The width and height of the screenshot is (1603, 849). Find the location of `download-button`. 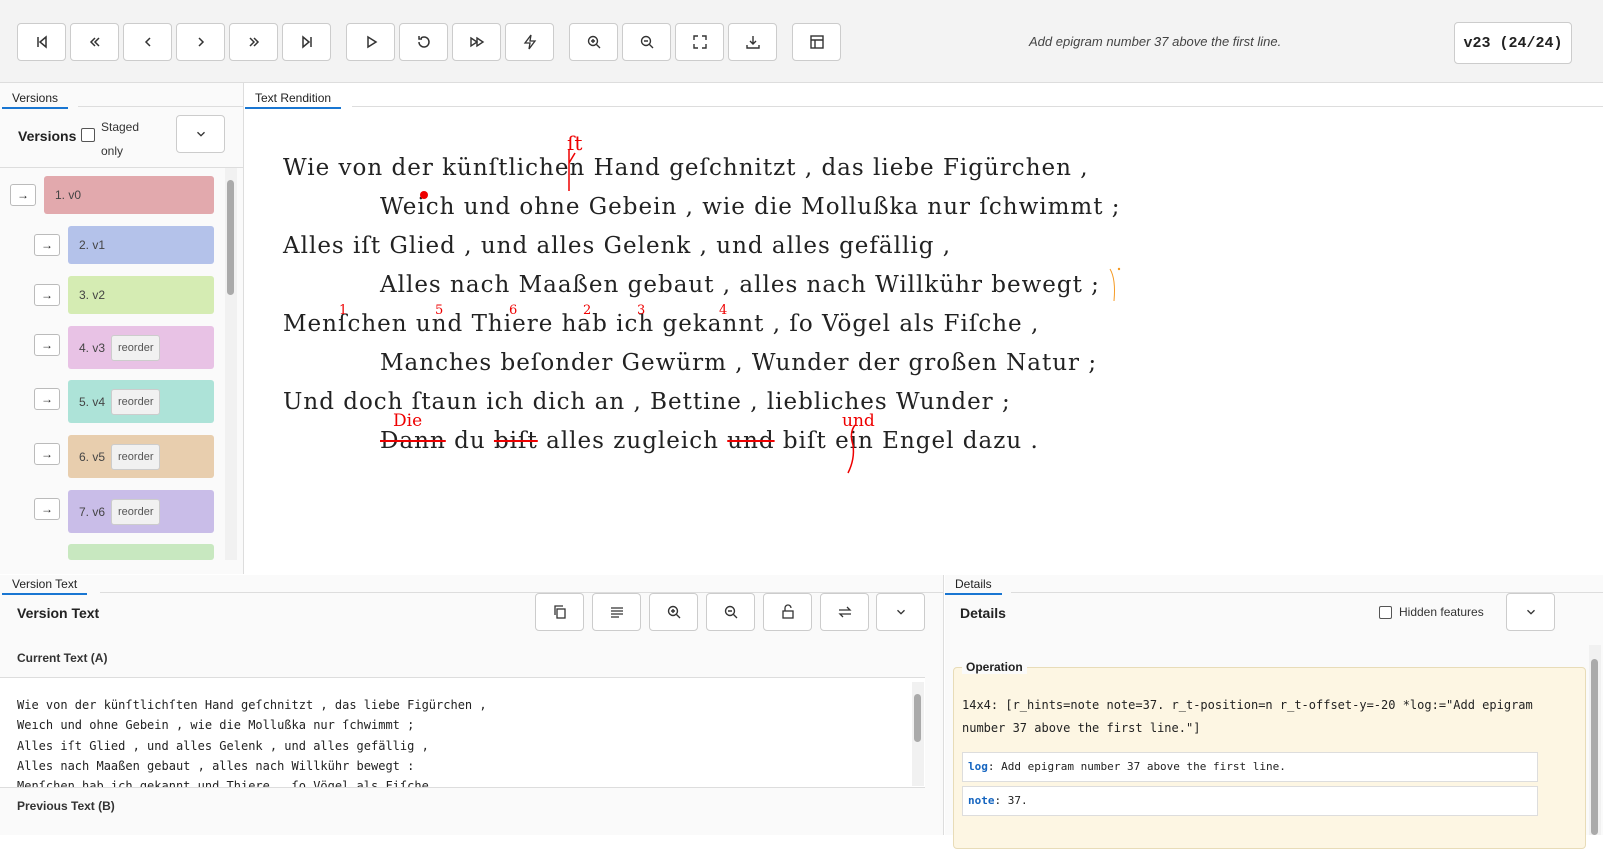

download-button is located at coordinates (752, 42).